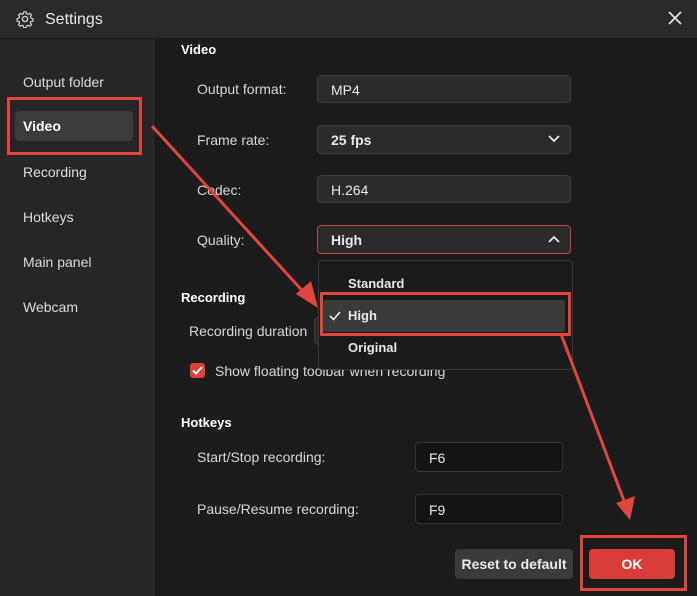 Image resolution: width=697 pixels, height=596 pixels. I want to click on quality-option-high-label: High, so click(362, 315).